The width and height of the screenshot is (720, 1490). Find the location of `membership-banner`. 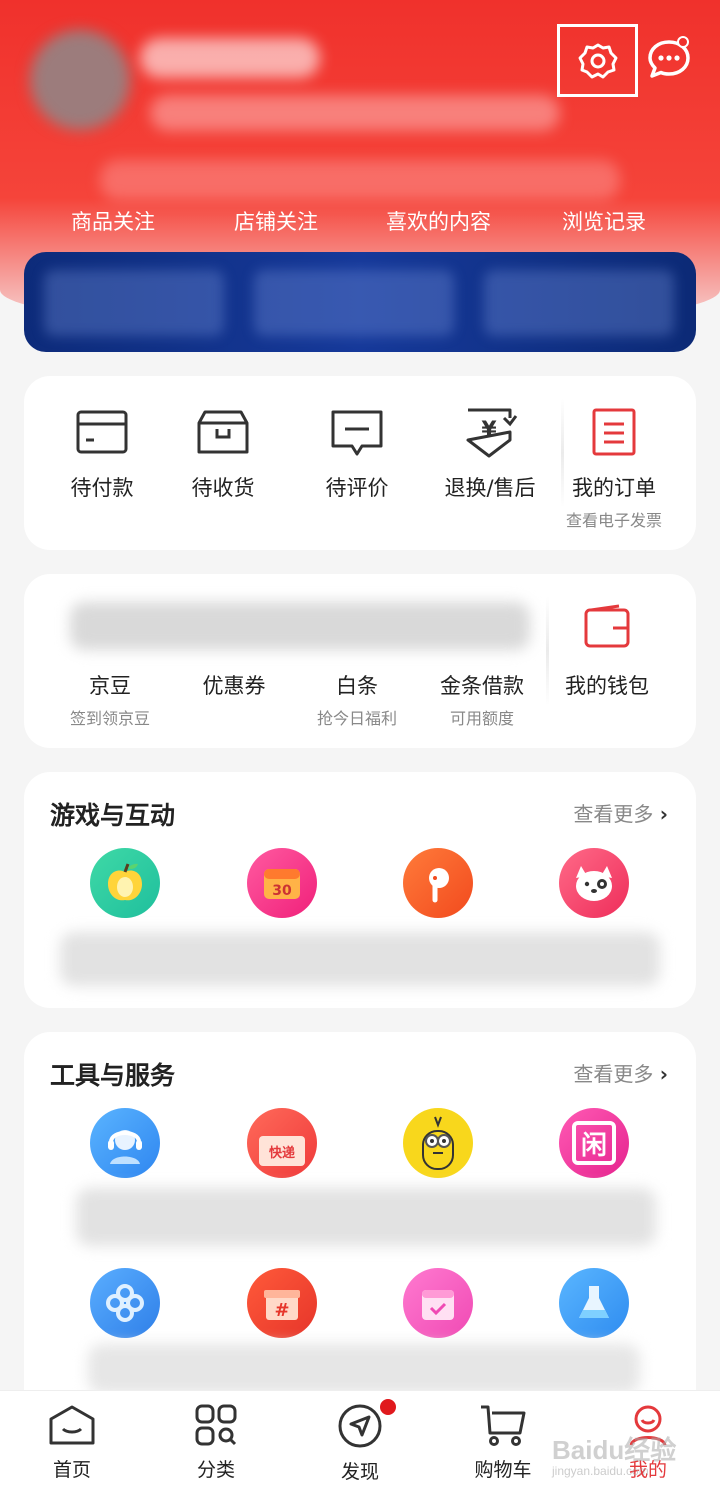

membership-banner is located at coordinates (360, 302).